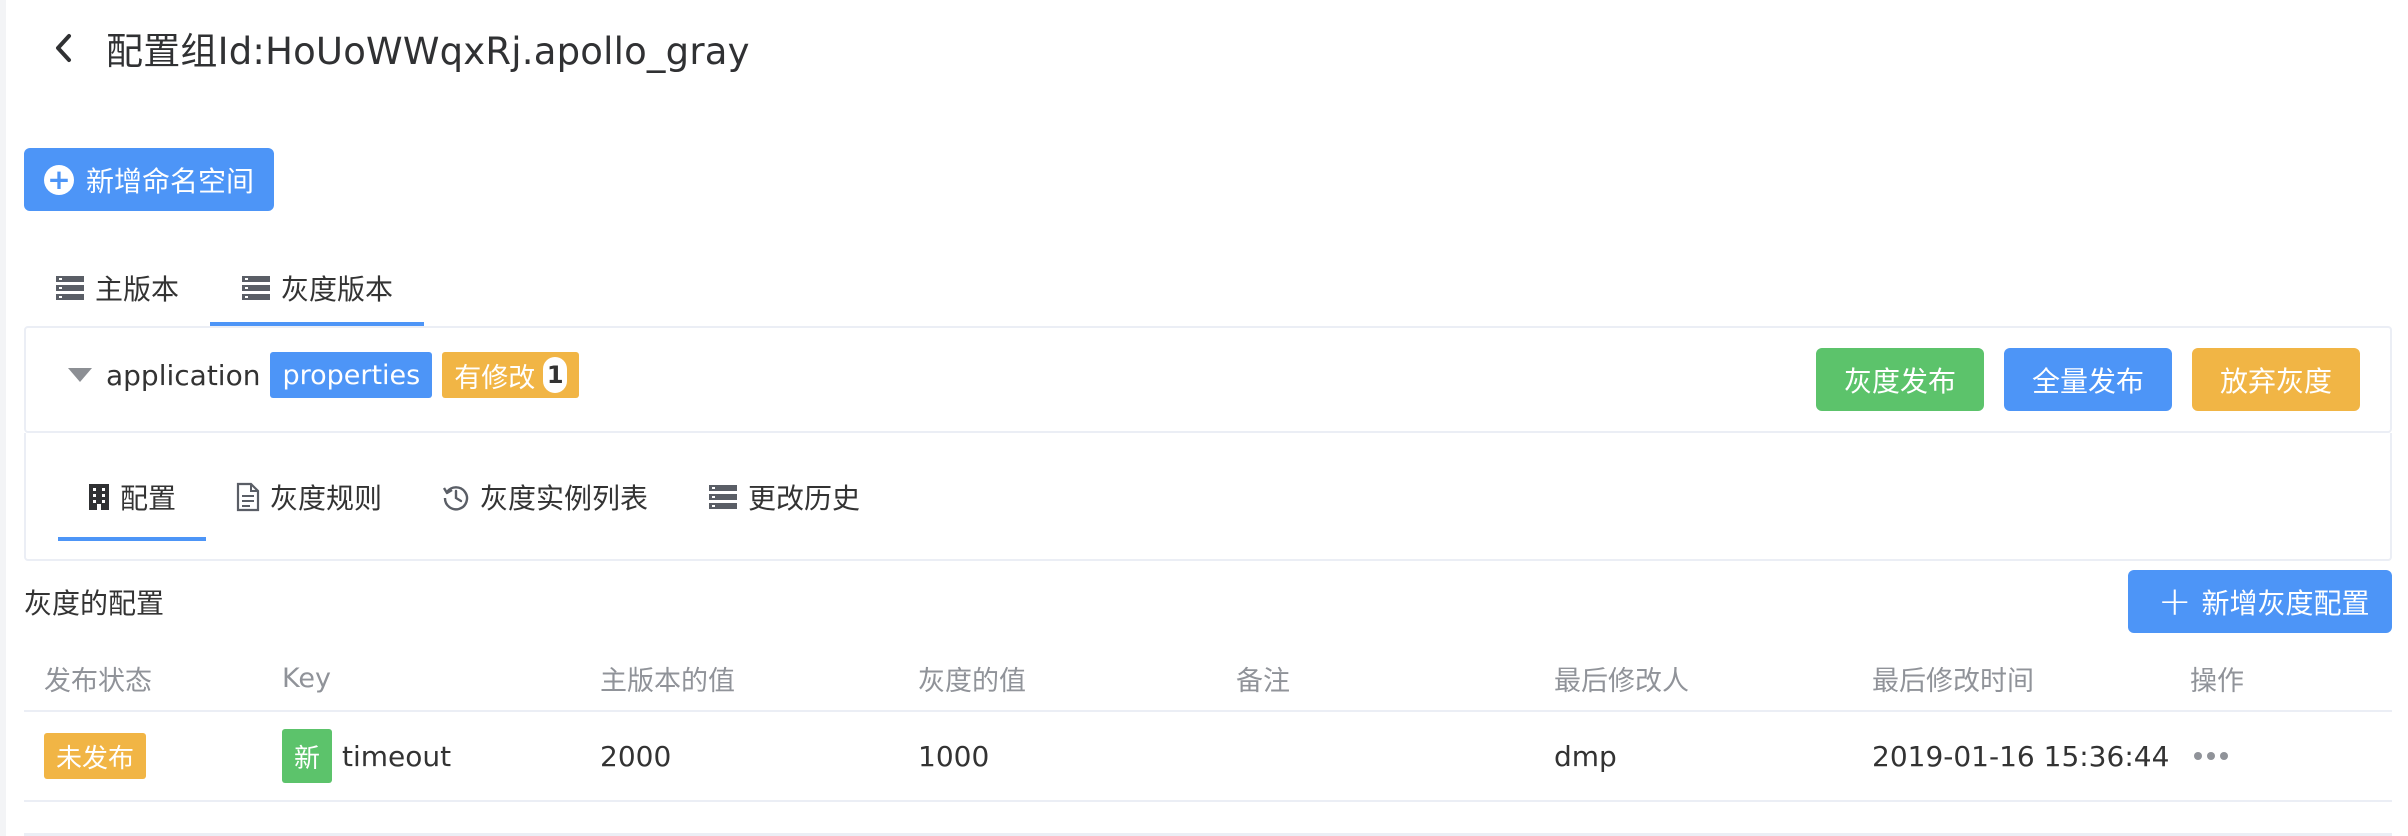 Image resolution: width=2408 pixels, height=836 pixels. I want to click on modified-tag: 有修改 1, so click(511, 375).